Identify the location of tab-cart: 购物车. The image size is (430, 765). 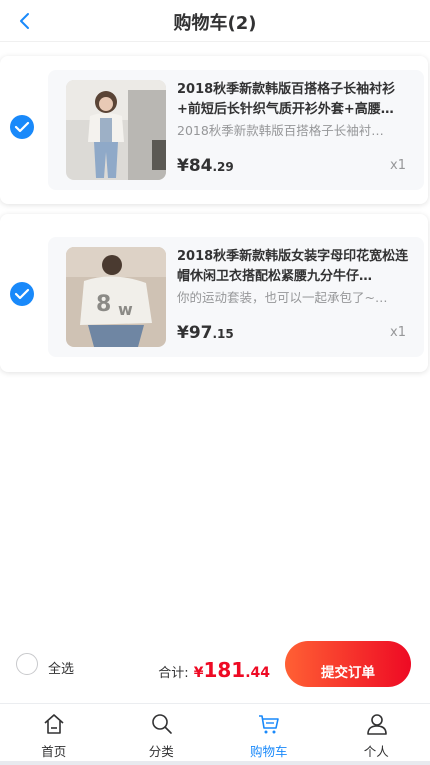
(269, 733).